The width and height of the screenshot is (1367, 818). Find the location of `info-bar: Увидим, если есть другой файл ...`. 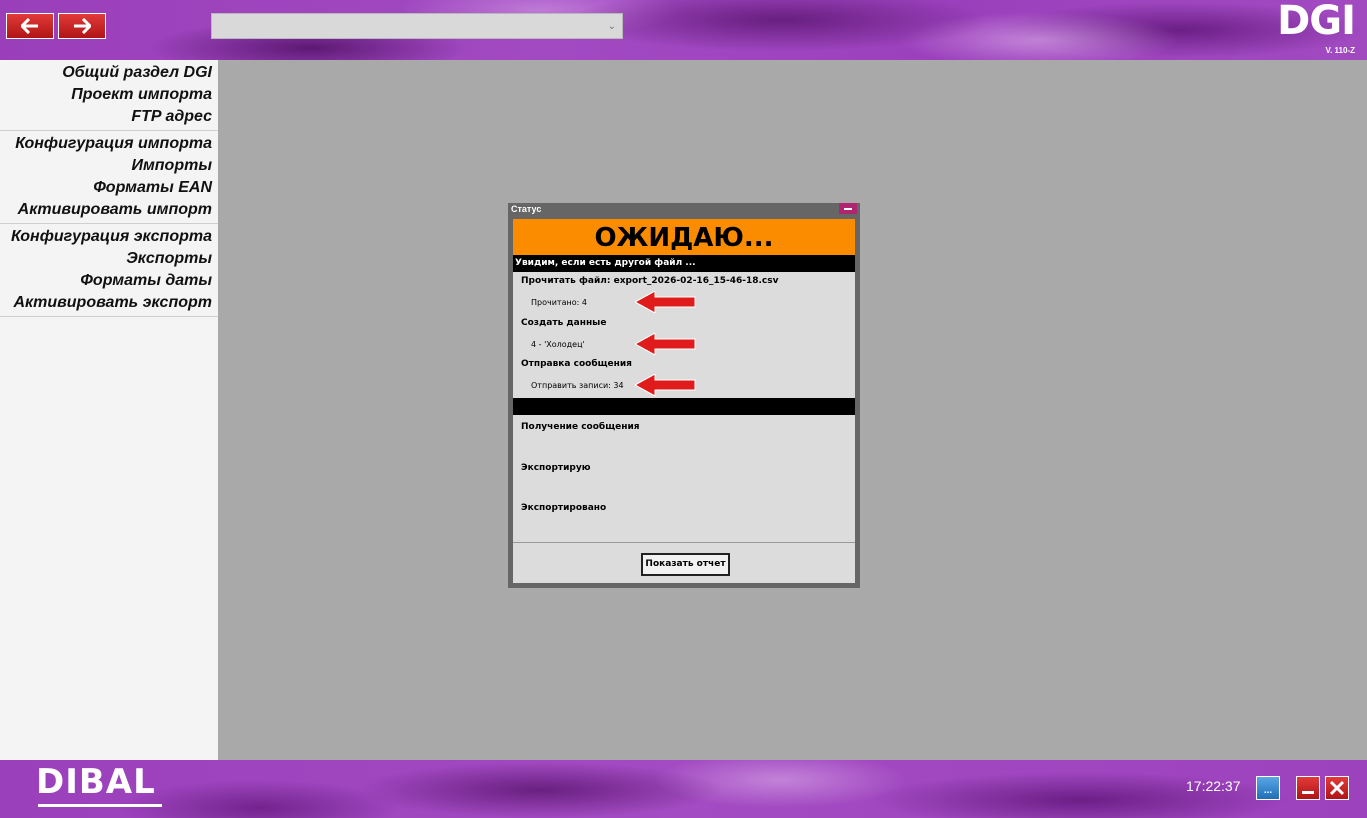

info-bar: Увидим, если есть другой файл ... is located at coordinates (684, 263).